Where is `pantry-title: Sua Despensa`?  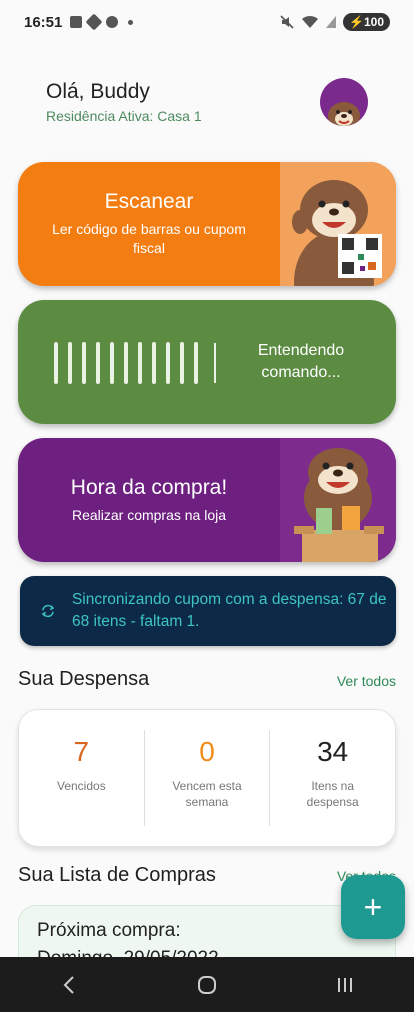
pantry-title: Sua Despensa is located at coordinates (84, 679).